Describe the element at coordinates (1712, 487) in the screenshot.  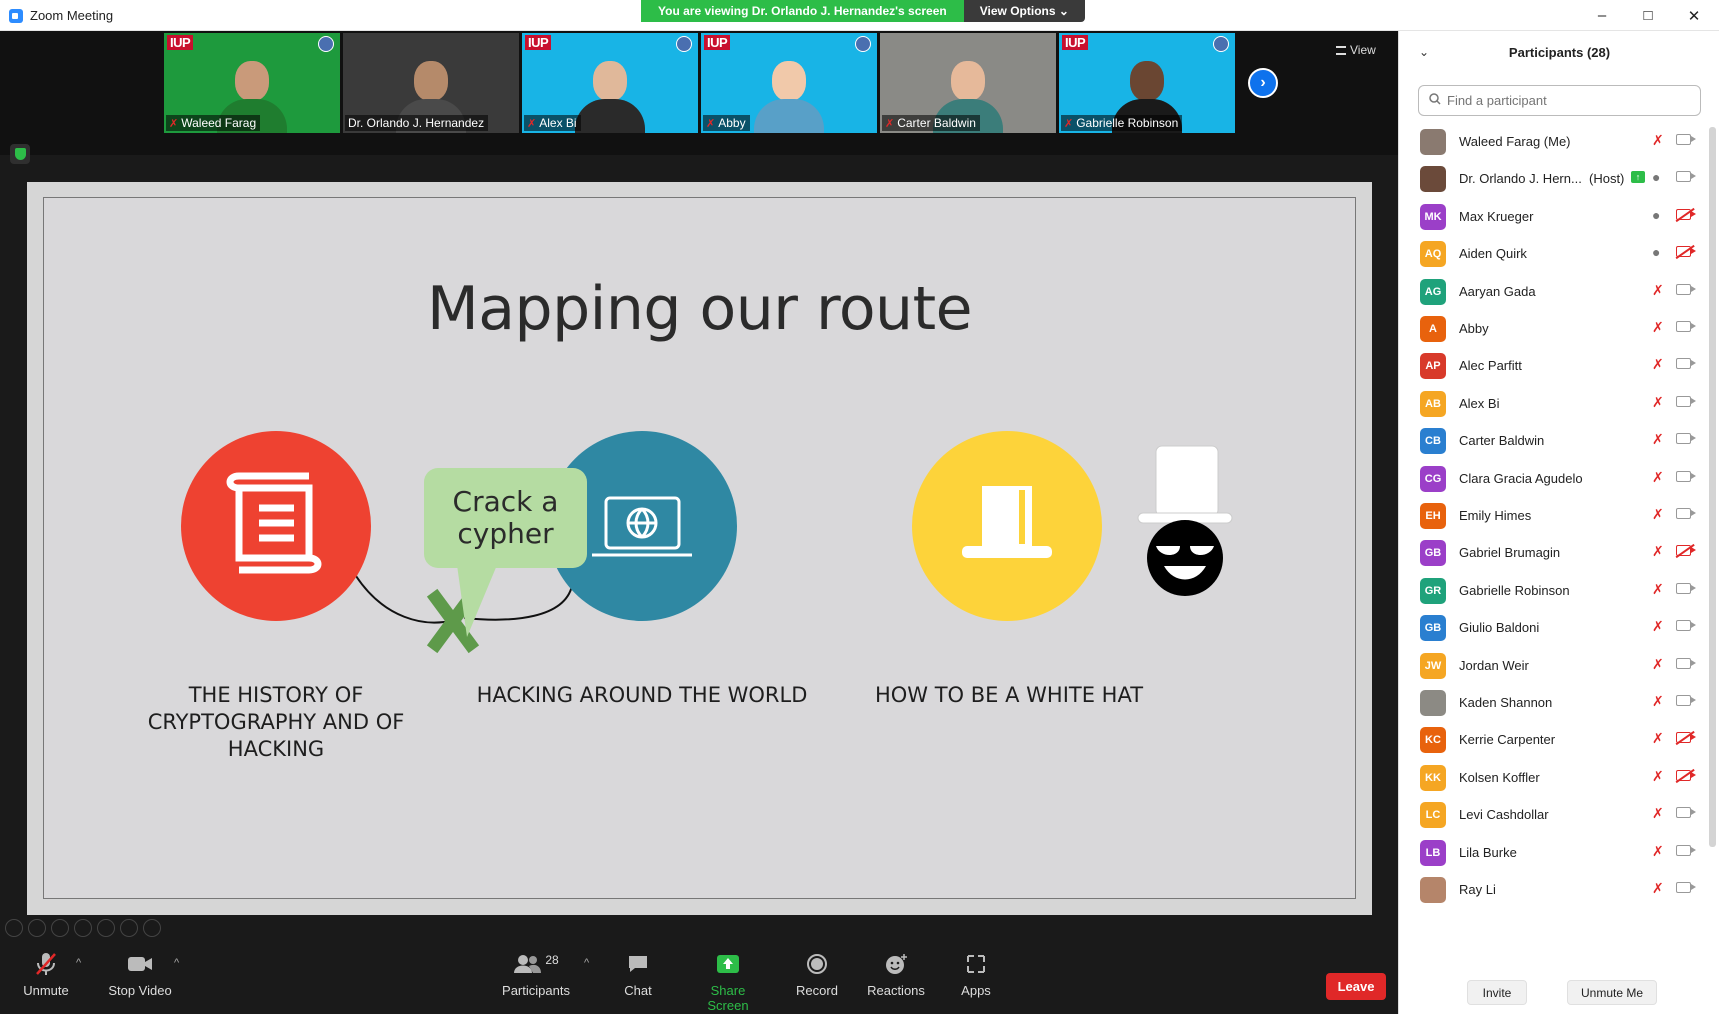
I see `participant-list-scrollbar` at that location.